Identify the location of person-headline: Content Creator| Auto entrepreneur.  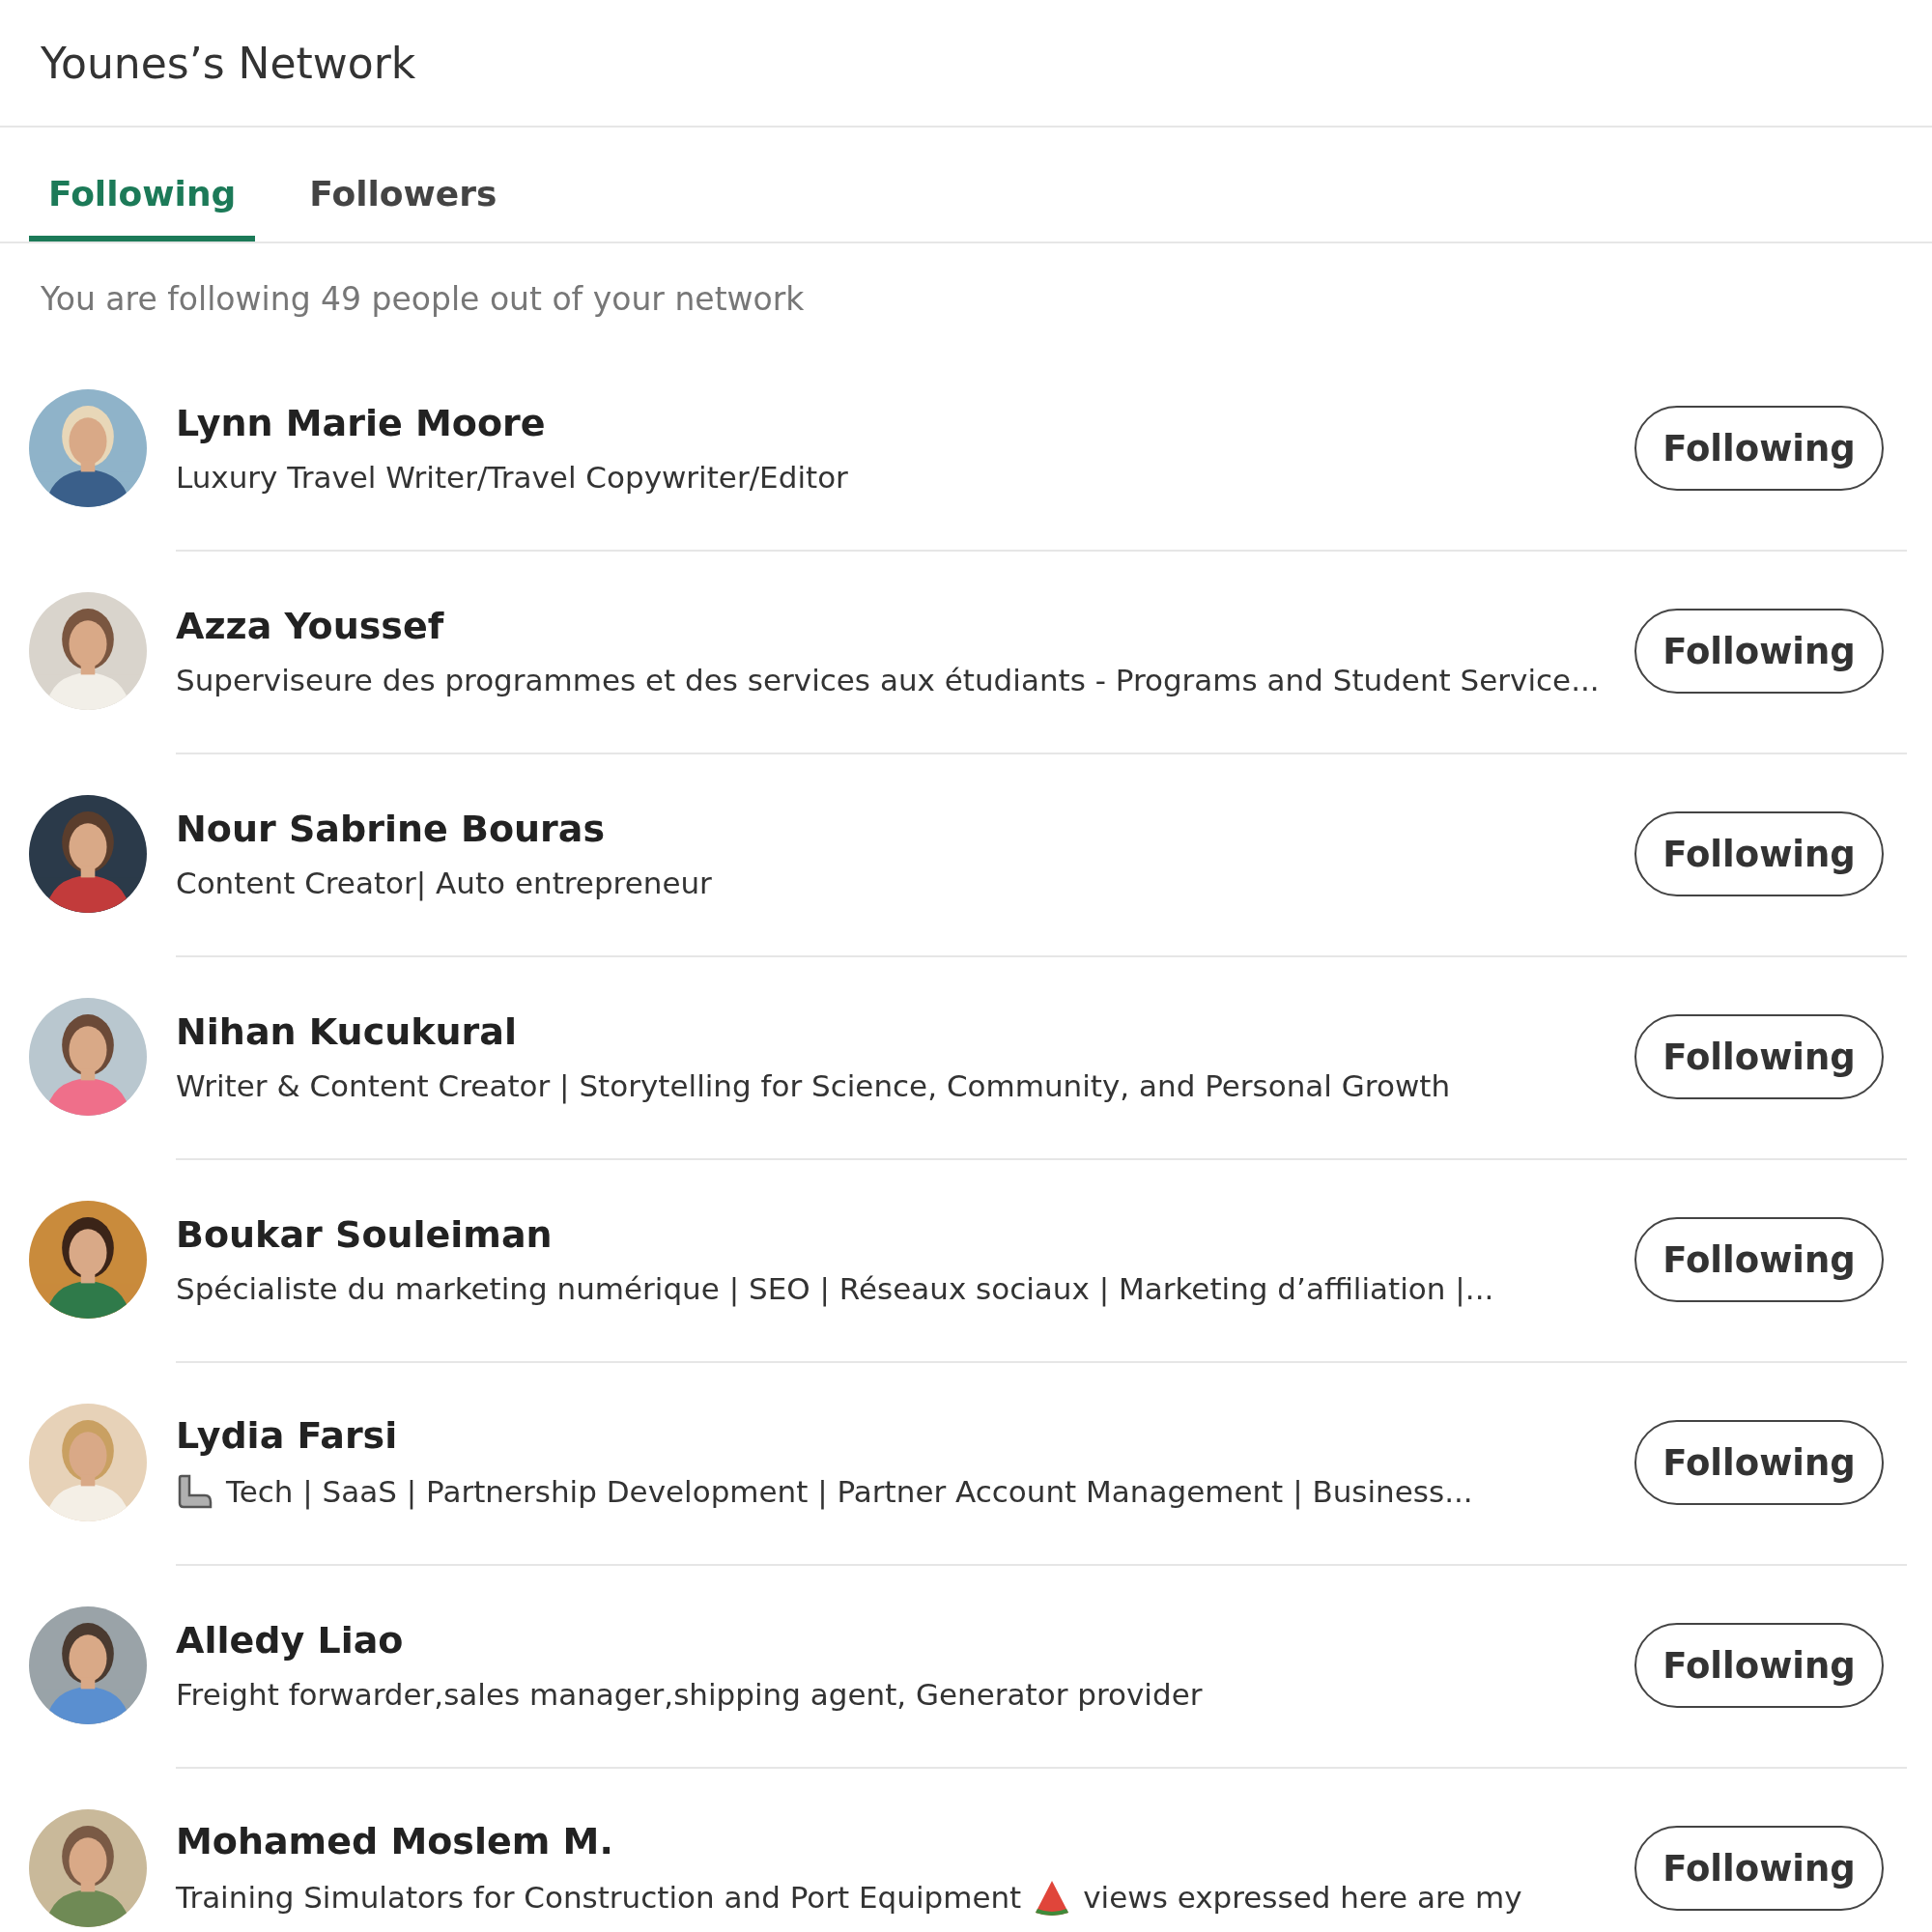
(444, 883).